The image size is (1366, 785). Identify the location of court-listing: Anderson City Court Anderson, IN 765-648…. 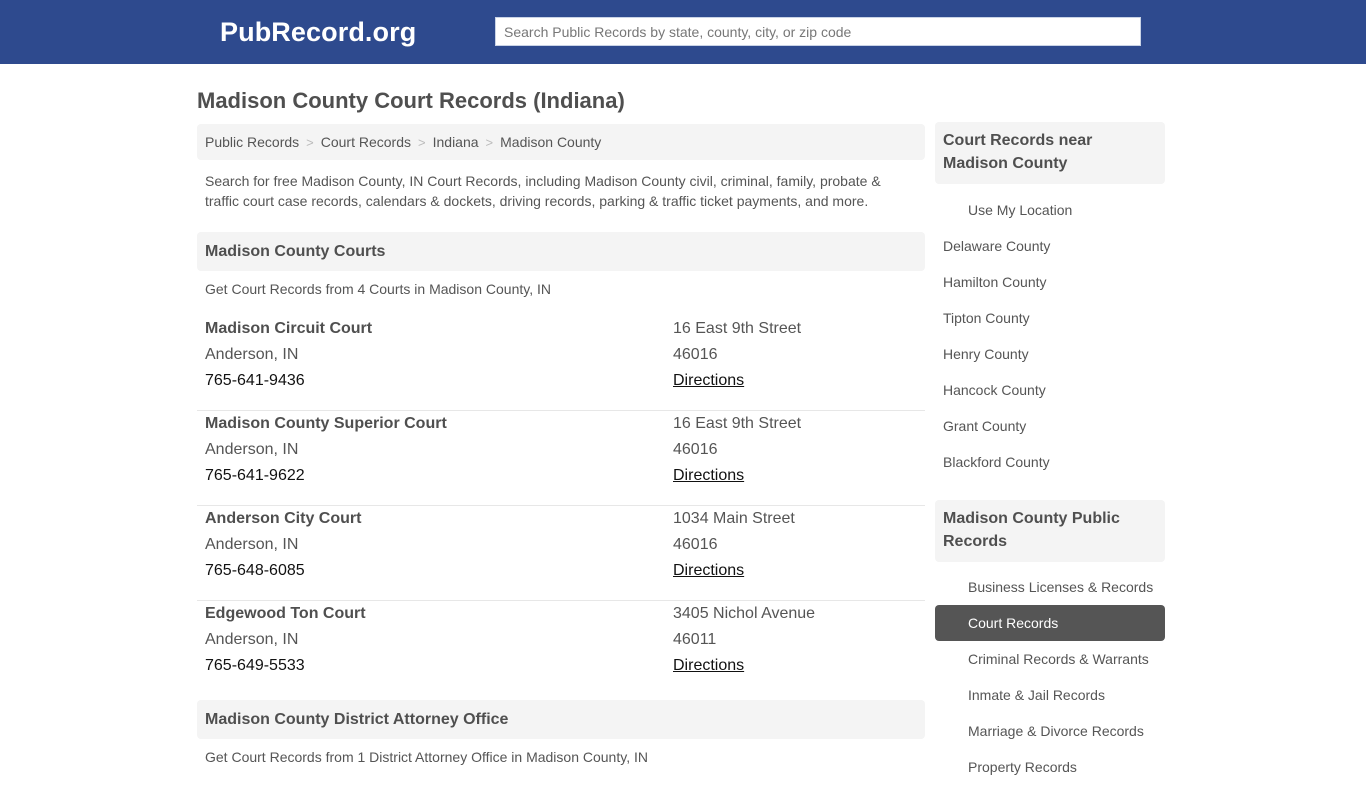
(561, 553).